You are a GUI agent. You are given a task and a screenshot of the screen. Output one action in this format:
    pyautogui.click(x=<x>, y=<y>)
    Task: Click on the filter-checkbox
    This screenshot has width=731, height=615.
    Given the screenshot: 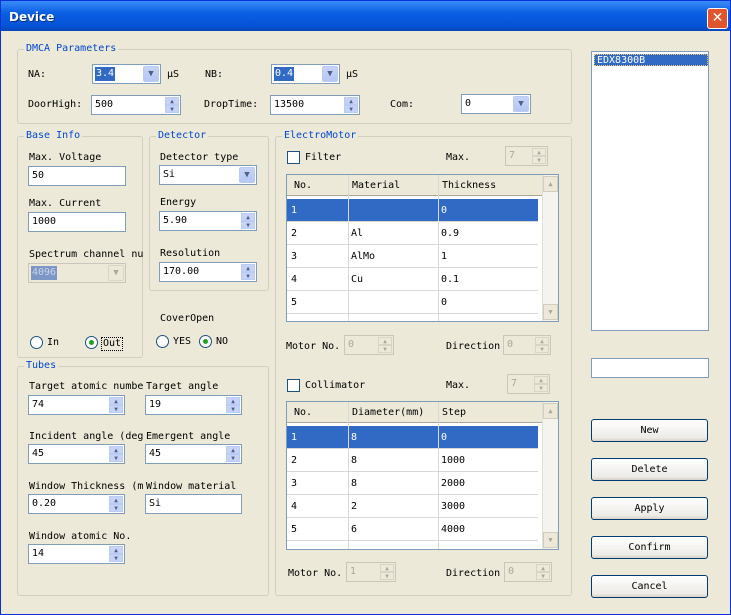 What is the action you would take?
    pyautogui.click(x=293, y=157)
    